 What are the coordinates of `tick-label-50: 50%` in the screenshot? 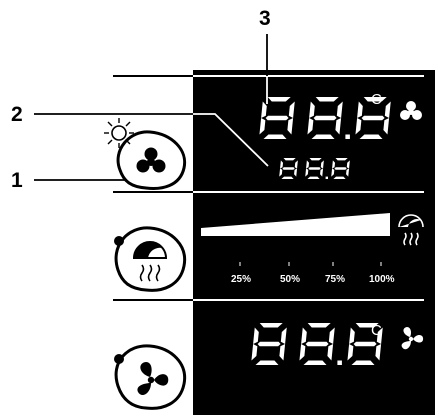 It's located at (290, 279).